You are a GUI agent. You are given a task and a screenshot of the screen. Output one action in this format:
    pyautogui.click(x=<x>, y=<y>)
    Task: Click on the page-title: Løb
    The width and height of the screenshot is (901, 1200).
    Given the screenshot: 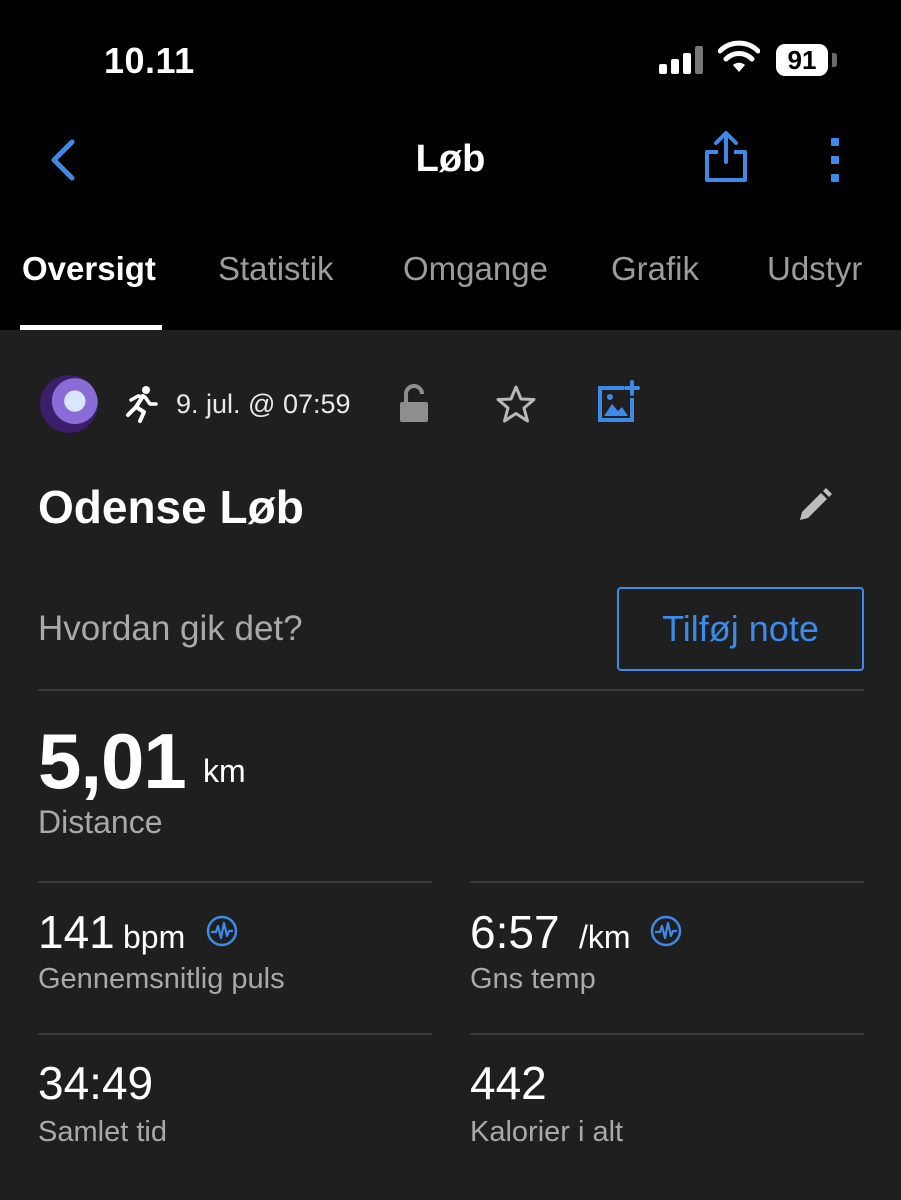 What is the action you would take?
    pyautogui.click(x=450, y=159)
    